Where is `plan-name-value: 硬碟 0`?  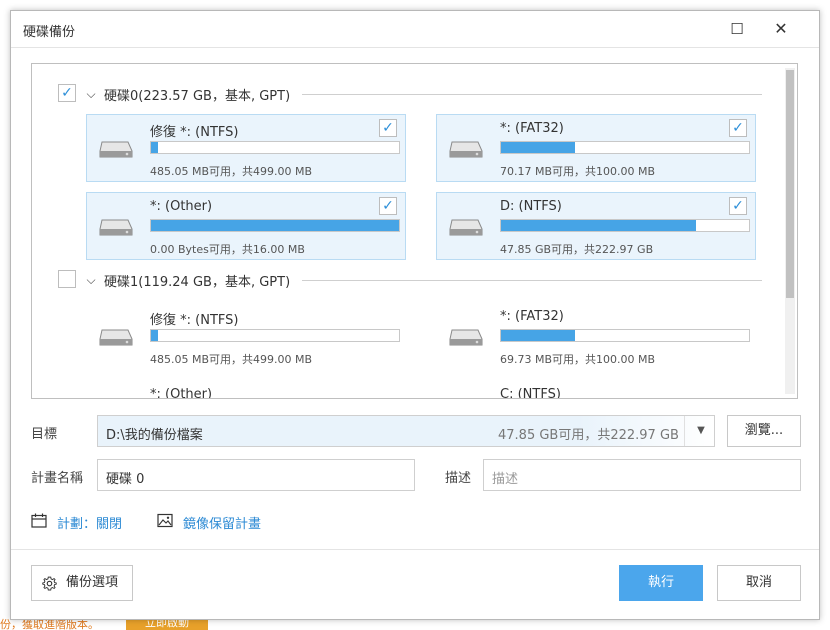 plan-name-value: 硬碟 0 is located at coordinates (125, 479).